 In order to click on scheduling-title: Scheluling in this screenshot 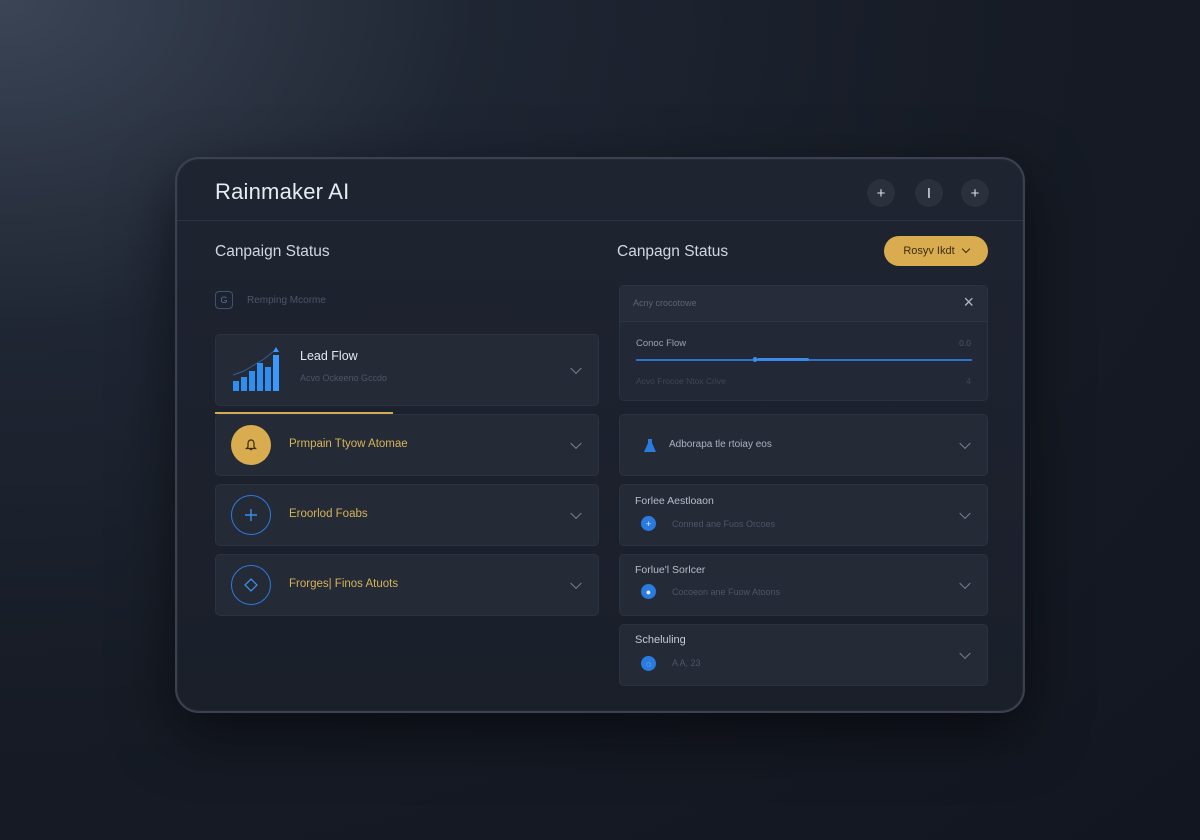, I will do `click(660, 640)`.